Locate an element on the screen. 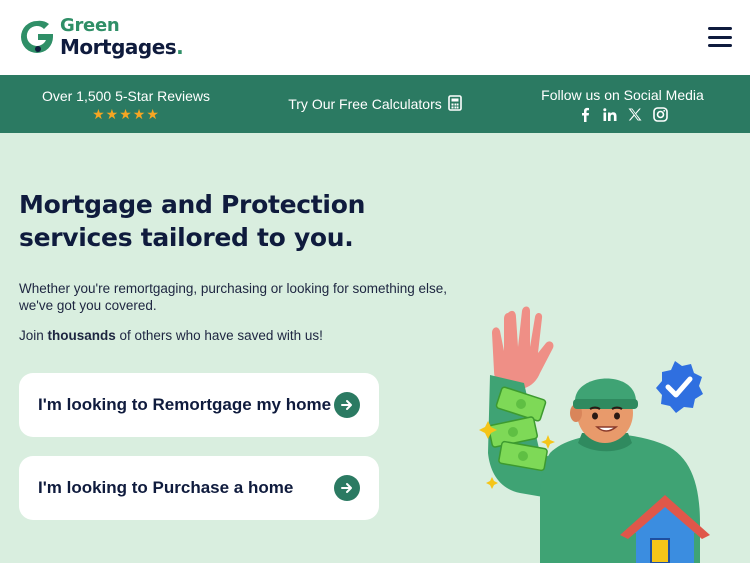  instagram-icon is located at coordinates (660, 114).